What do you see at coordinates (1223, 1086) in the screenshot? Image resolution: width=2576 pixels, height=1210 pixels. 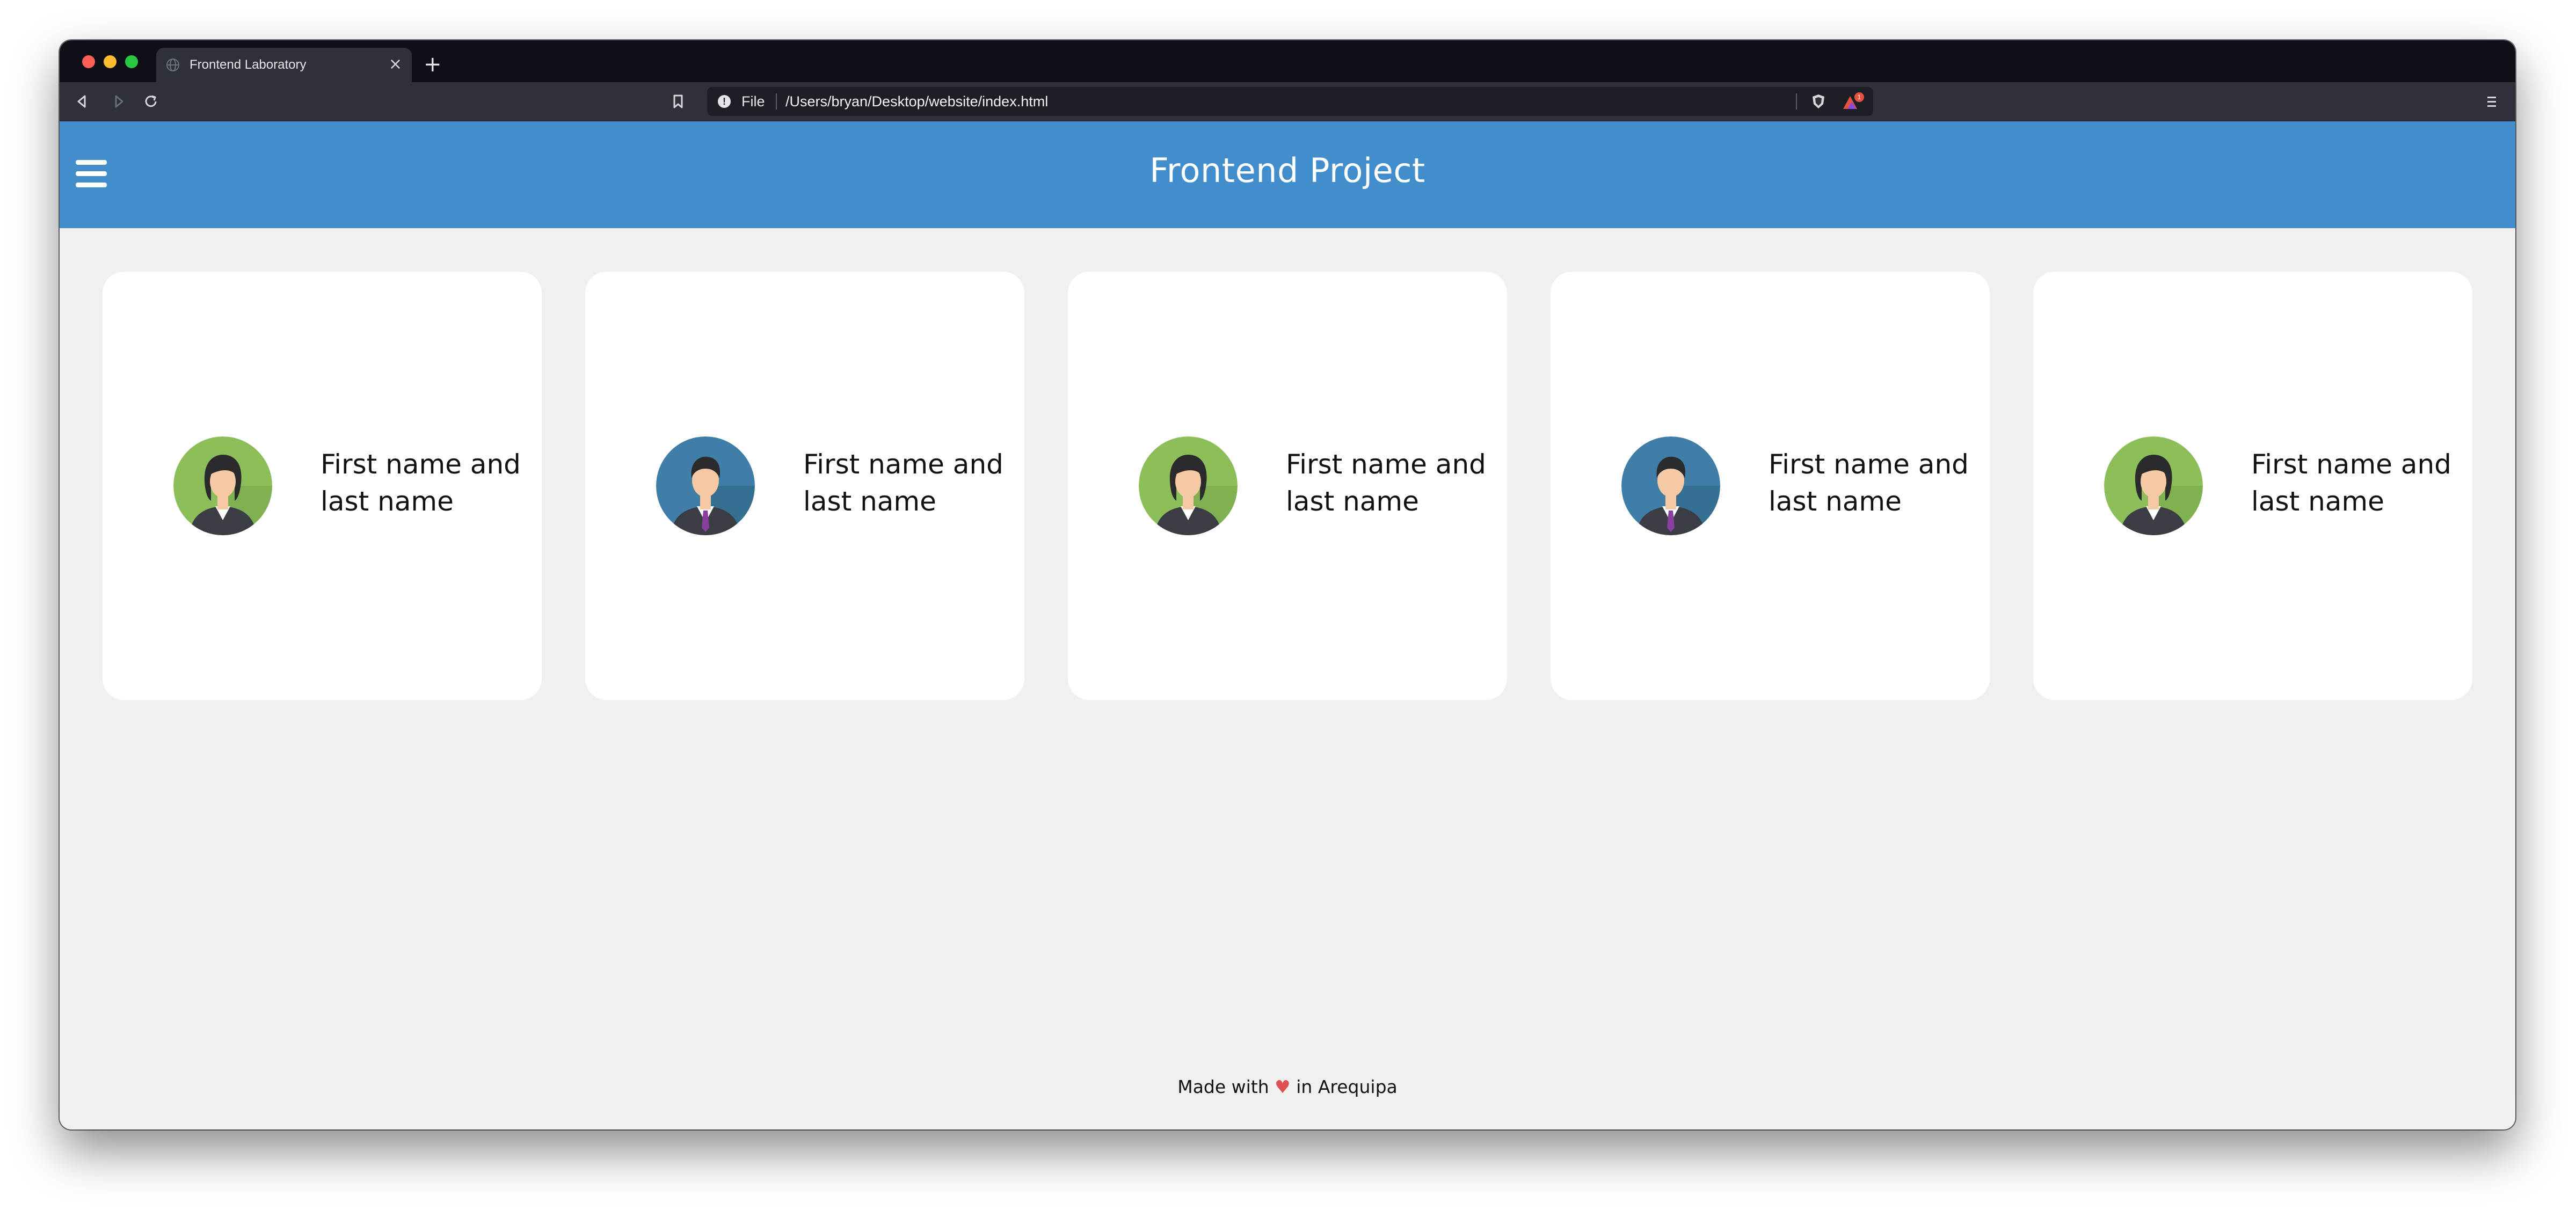 I see `footer-prefix: Made with` at bounding box center [1223, 1086].